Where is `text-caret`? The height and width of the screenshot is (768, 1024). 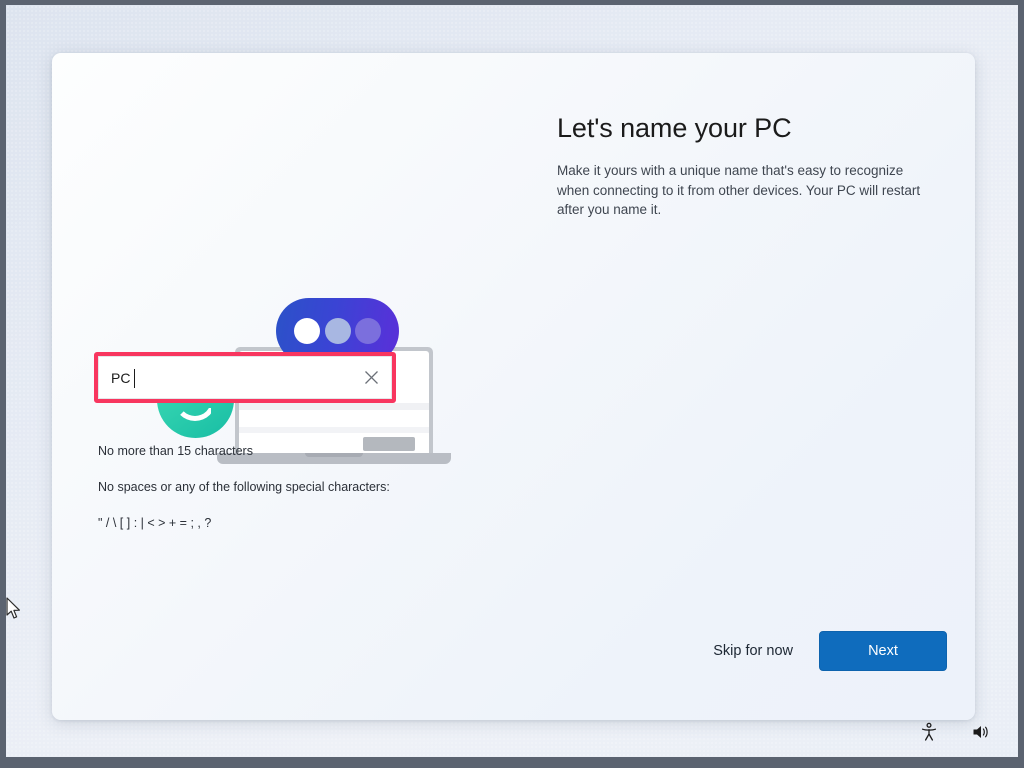 text-caret is located at coordinates (134, 378).